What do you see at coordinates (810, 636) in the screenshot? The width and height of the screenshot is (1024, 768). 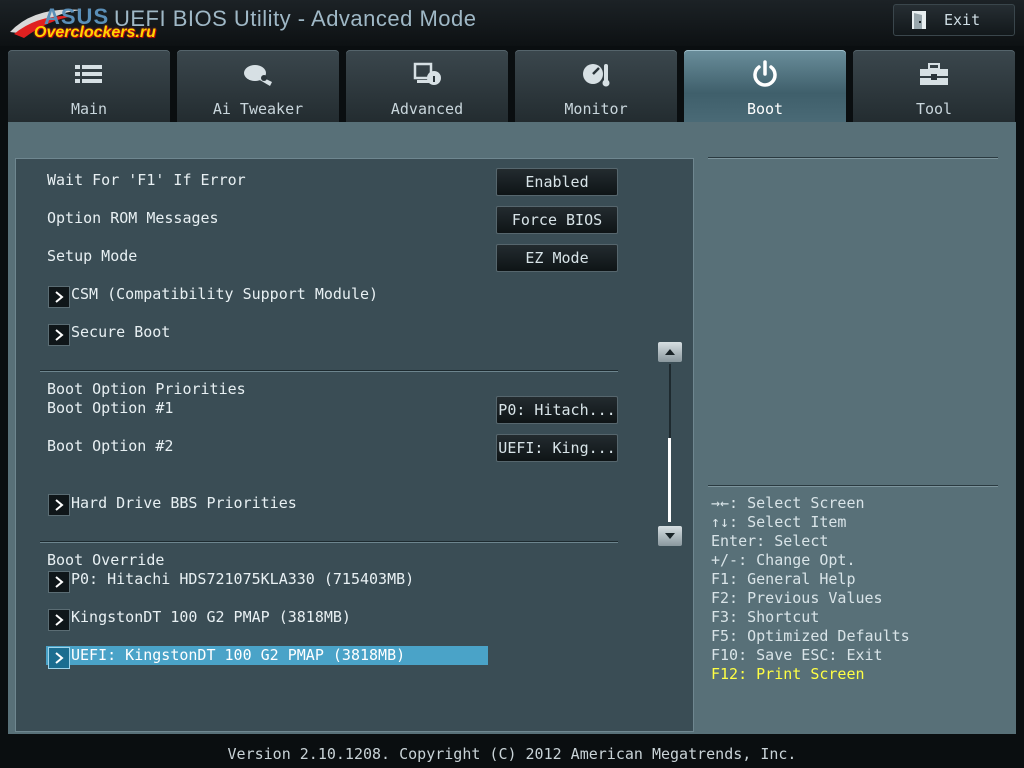 I see `help-f5: F5: Optimized Defaults` at bounding box center [810, 636].